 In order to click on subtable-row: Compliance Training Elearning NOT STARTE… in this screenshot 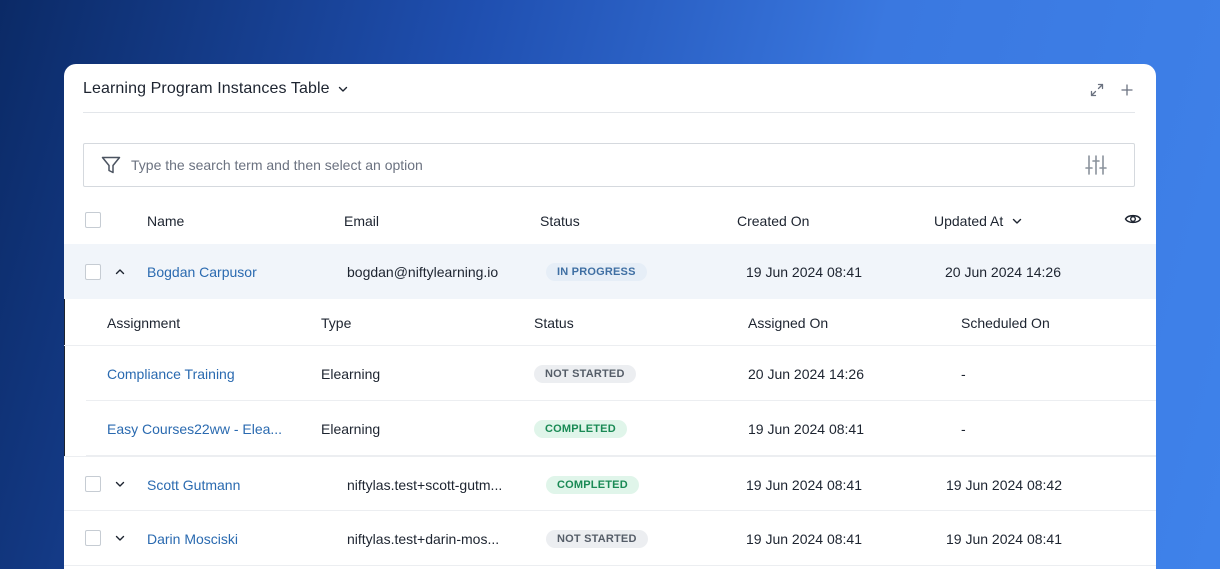, I will do `click(621, 373)`.